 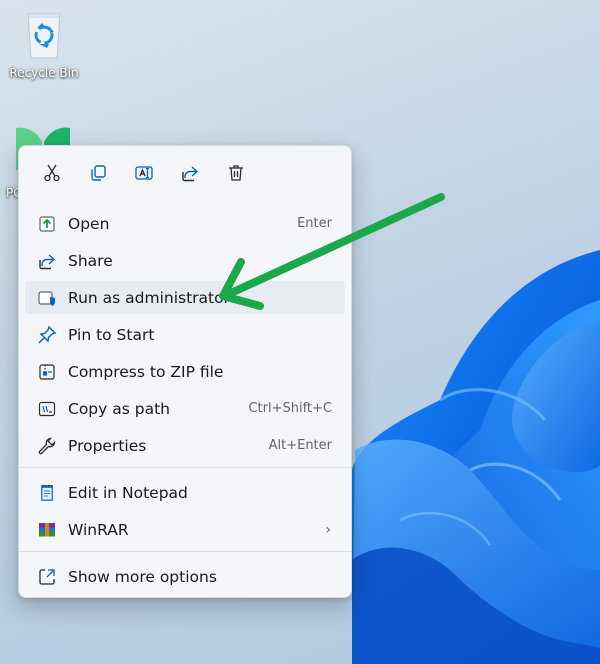 I want to click on menu-item-label: Properties, so click(x=107, y=445).